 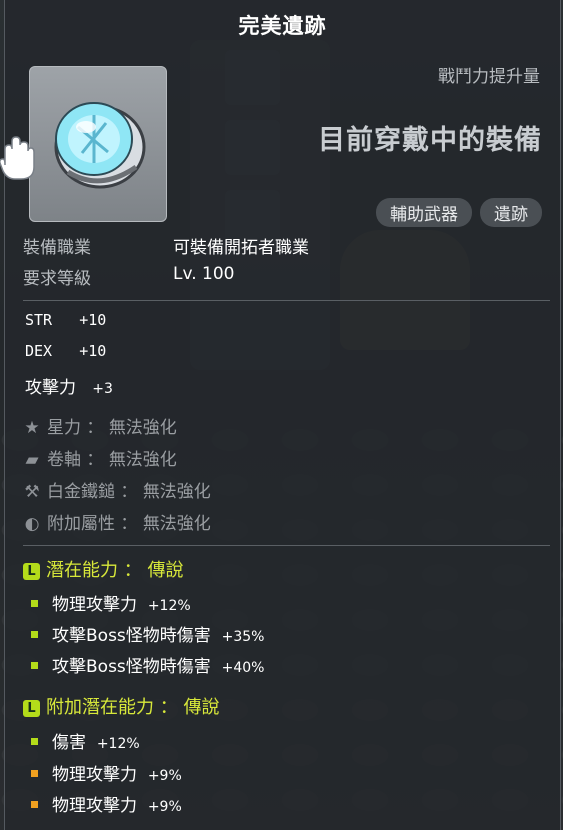 I want to click on item-icon-frame, so click(x=98, y=144).